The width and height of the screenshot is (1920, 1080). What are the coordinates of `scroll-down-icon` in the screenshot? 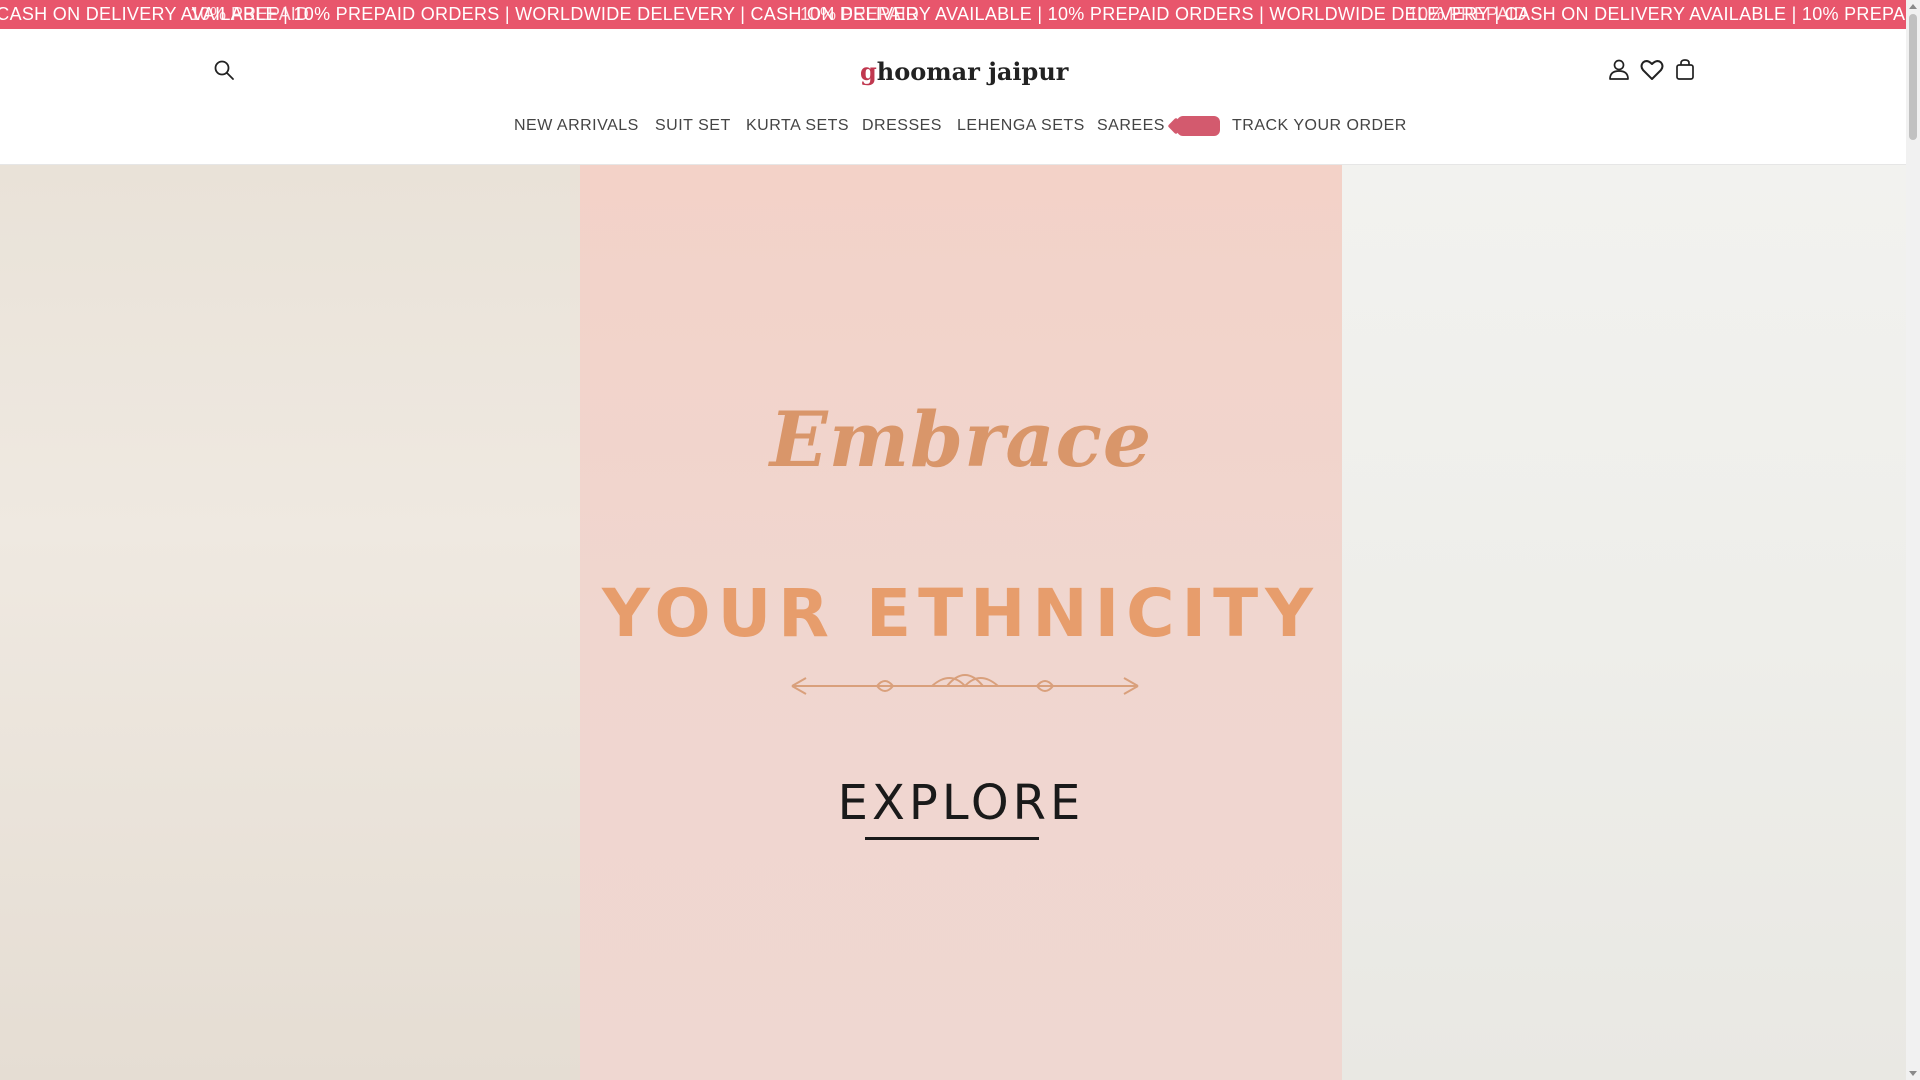 It's located at (1913, 1073).